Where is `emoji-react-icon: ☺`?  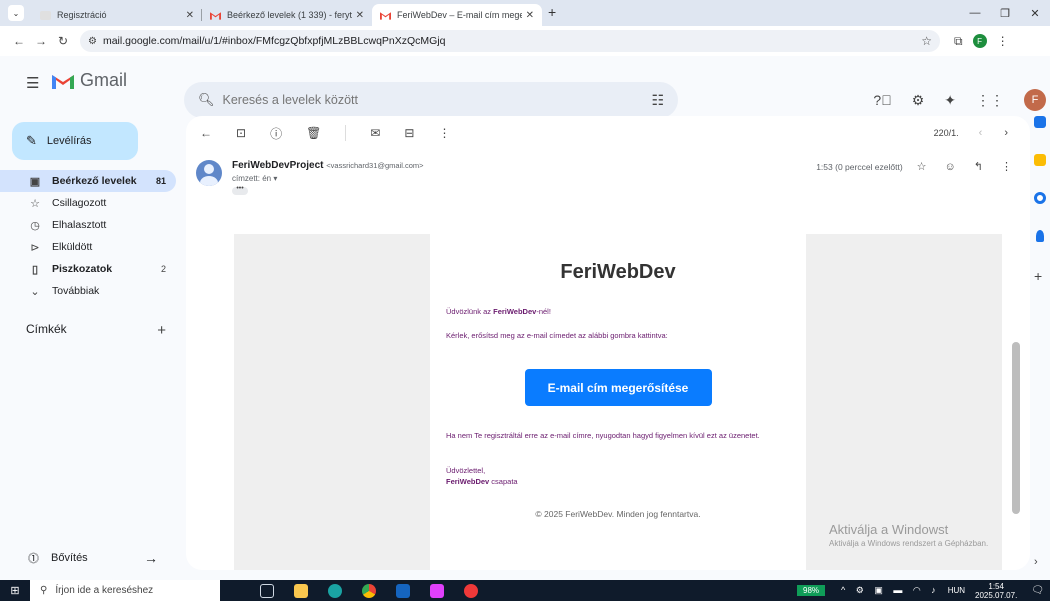 emoji-react-icon: ☺ is located at coordinates (950, 167).